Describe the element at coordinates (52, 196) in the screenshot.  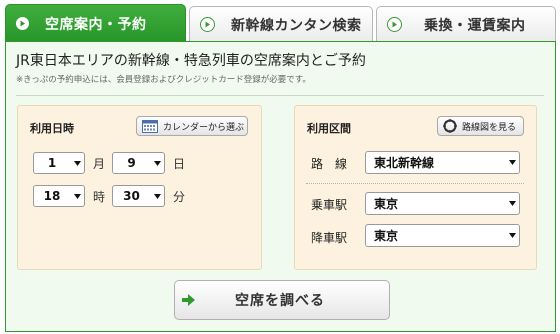
I see `hour-value: 18` at that location.